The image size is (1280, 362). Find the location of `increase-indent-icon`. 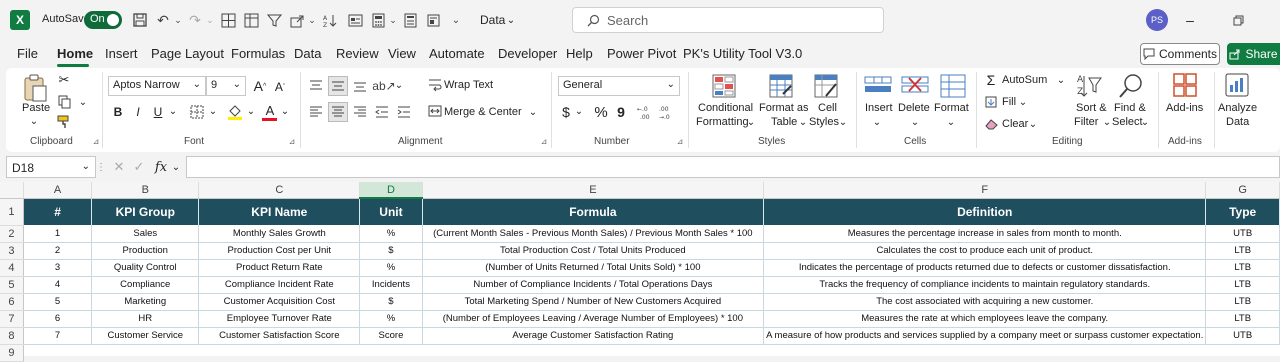

increase-indent-icon is located at coordinates (404, 112).